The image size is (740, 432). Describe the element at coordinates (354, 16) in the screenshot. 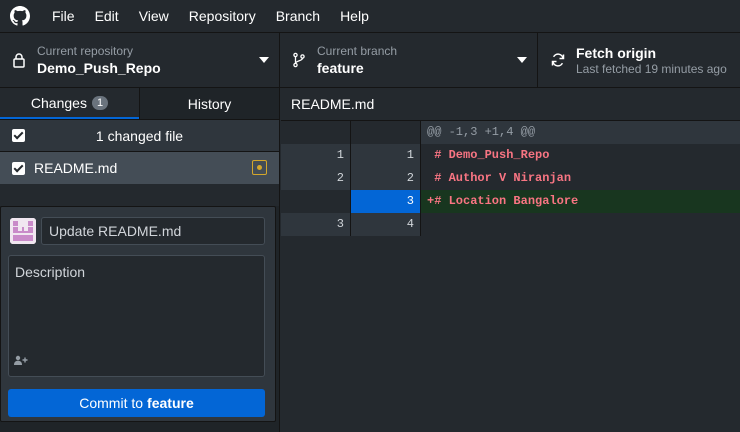

I see `menu-help: Help` at that location.